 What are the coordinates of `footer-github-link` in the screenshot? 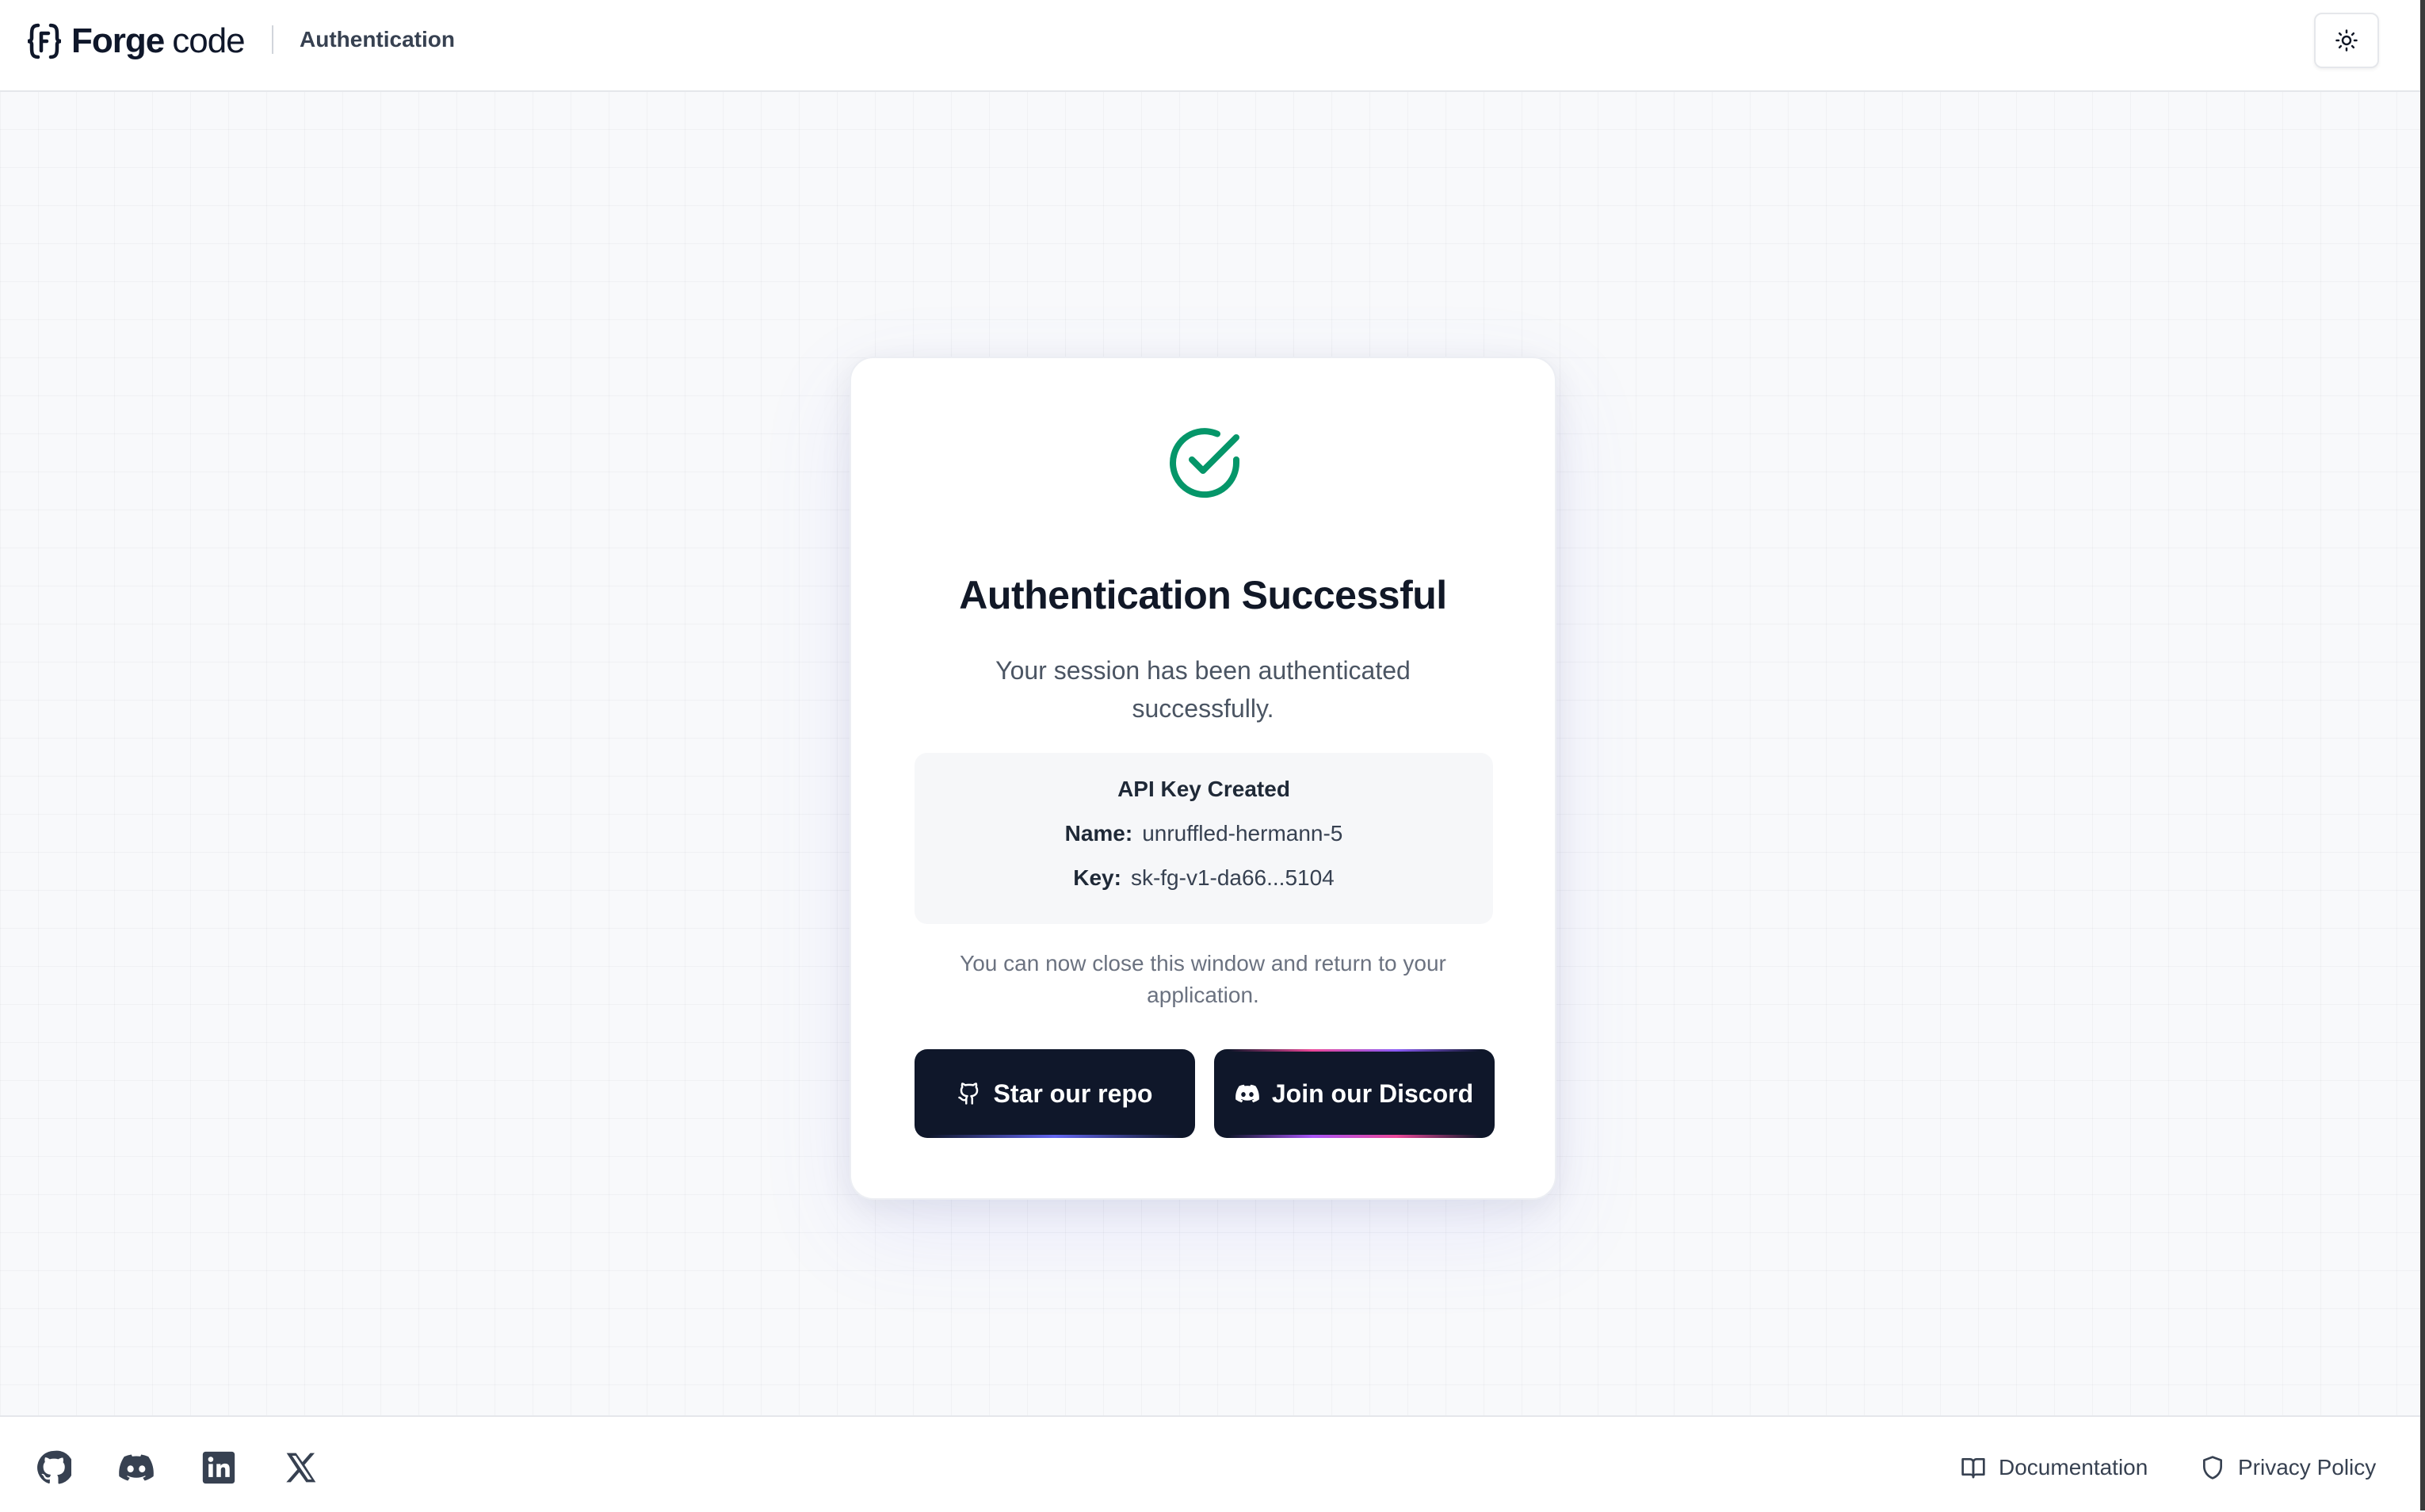 It's located at (53, 1467).